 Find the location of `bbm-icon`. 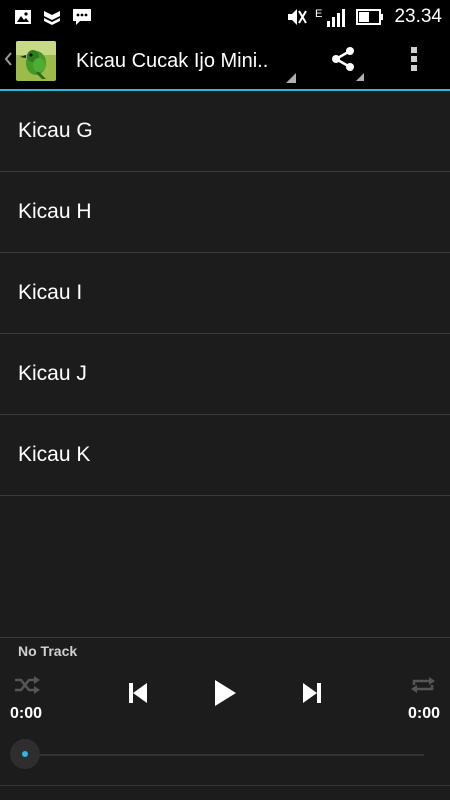

bbm-icon is located at coordinates (82, 17).